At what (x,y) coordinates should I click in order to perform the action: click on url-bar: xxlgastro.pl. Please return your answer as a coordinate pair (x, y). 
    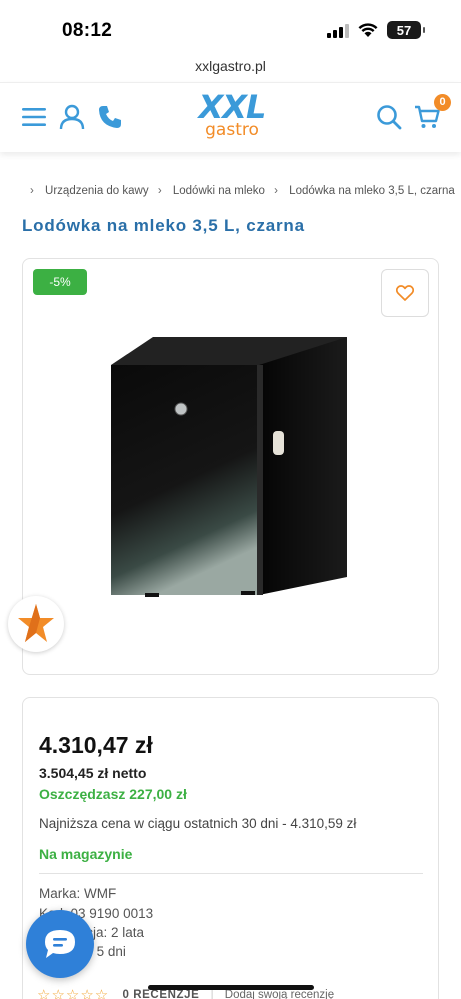
    Looking at the image, I should click on (230, 66).